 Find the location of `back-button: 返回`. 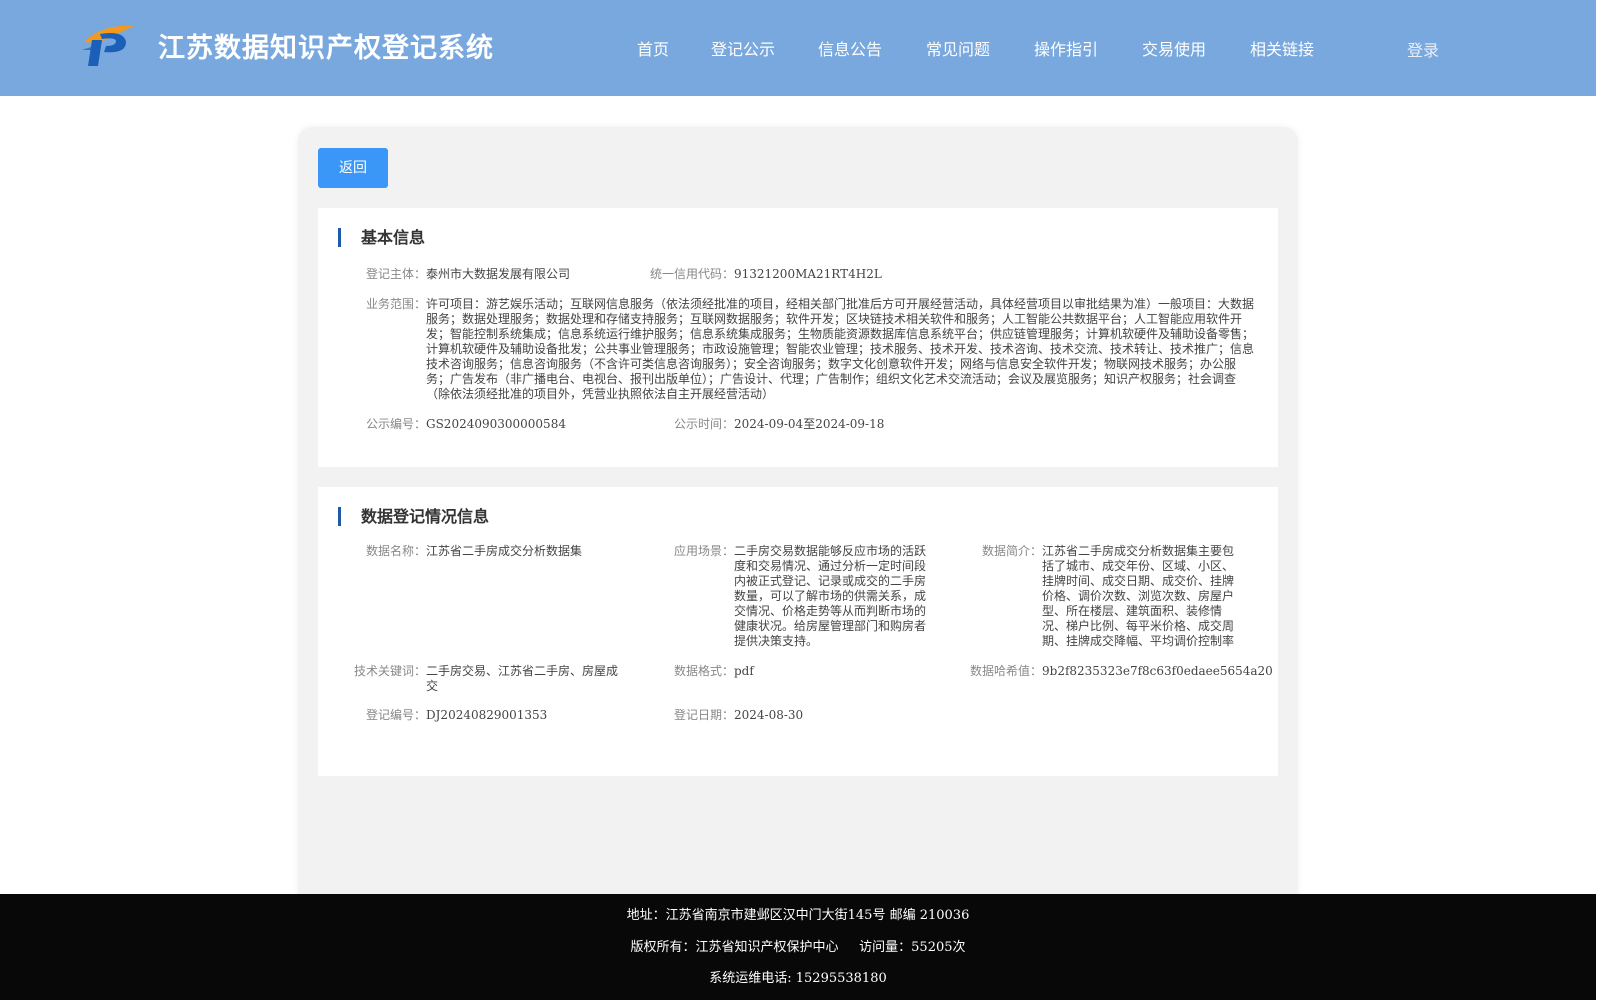

back-button: 返回 is located at coordinates (353, 168).